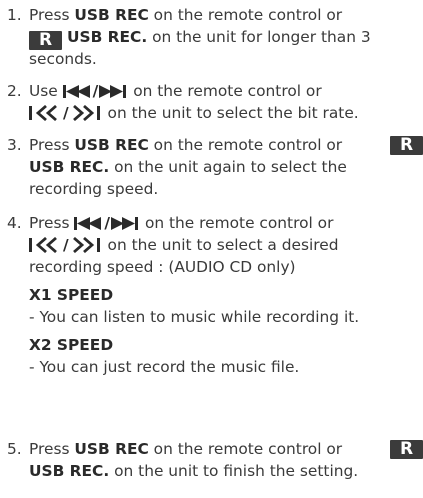 Image resolution: width=423 pixels, height=498 pixels. I want to click on step-number: 5., so click(14, 449).